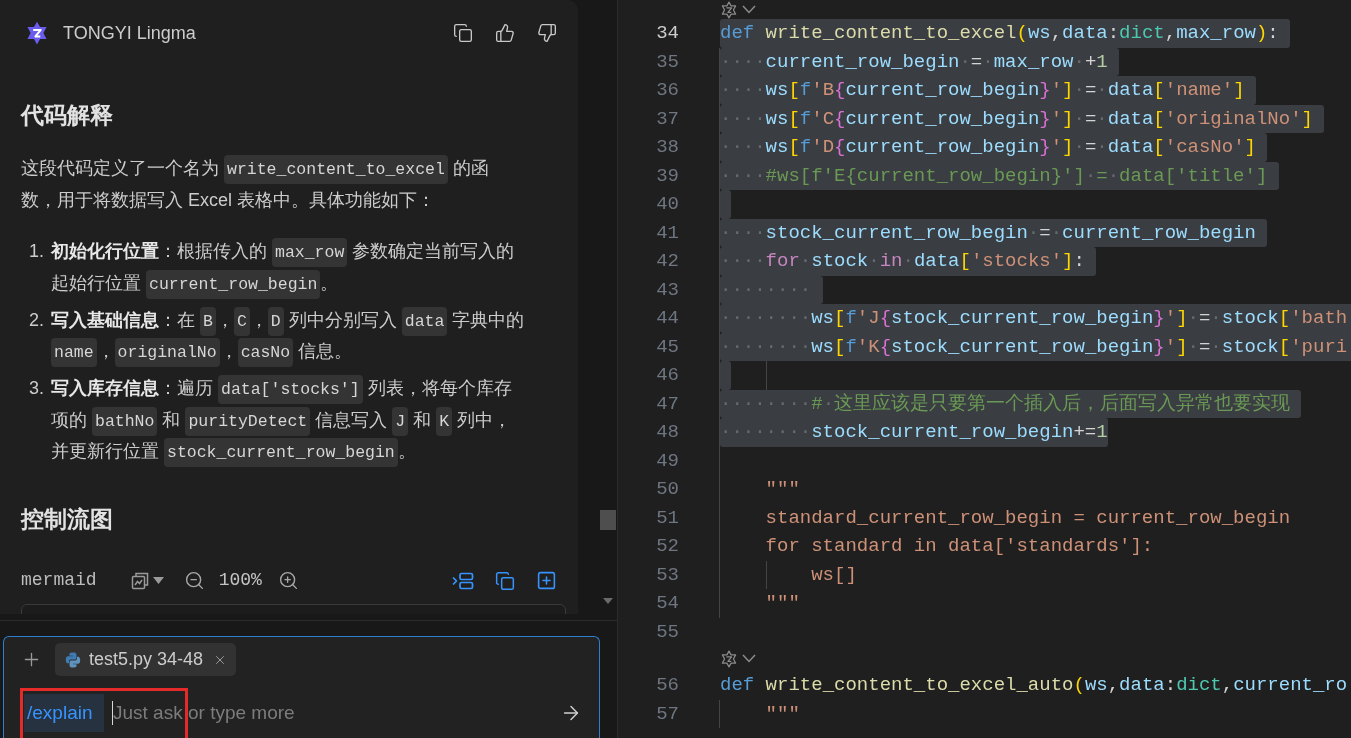 The width and height of the screenshot is (1351, 738). I want to click on zoom-out-button, so click(194, 580).